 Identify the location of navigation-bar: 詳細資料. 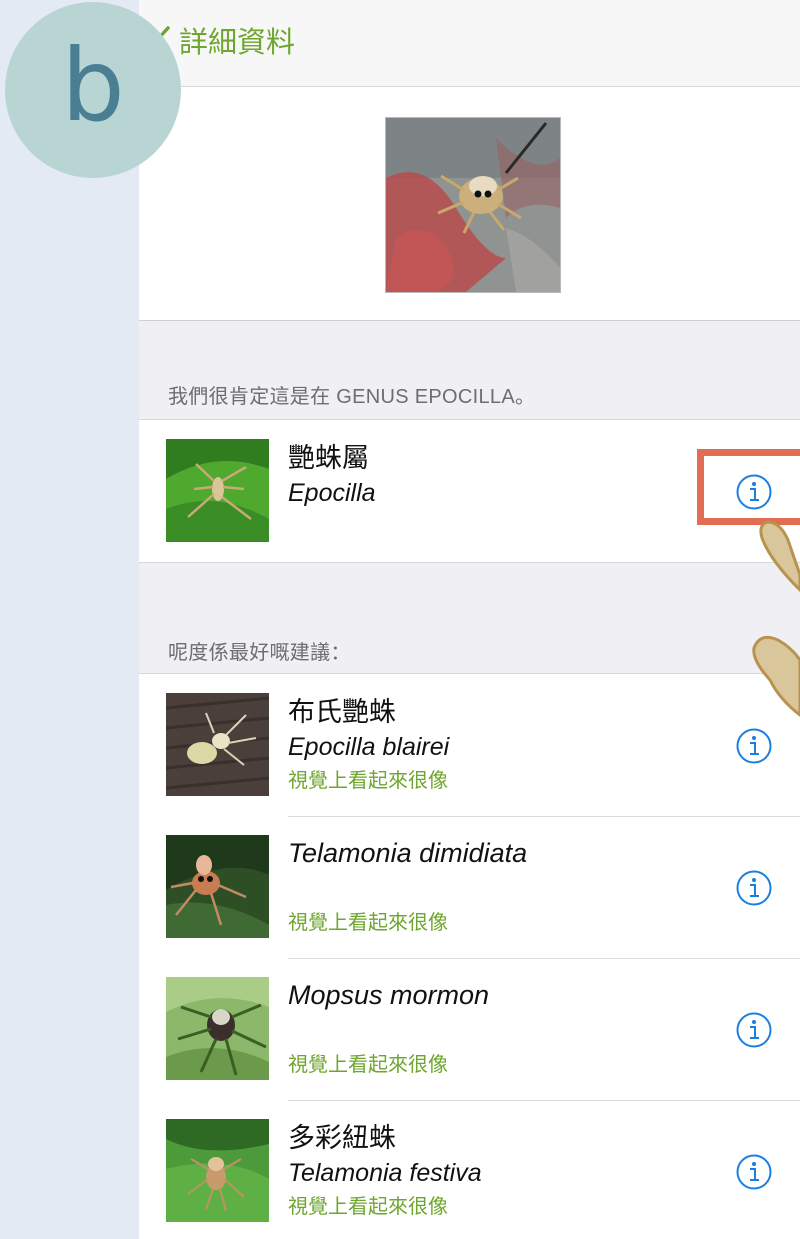
(469, 43).